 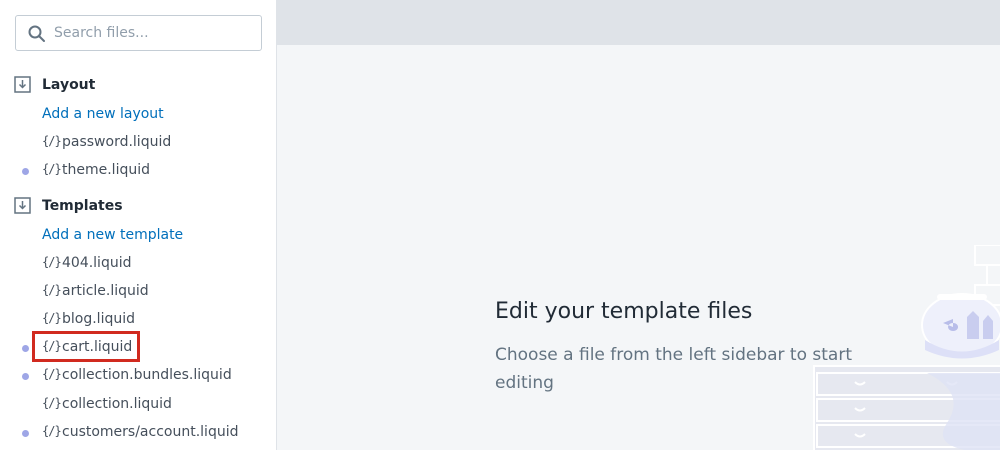 I want to click on file-item: {/} password.liquid, so click(x=138, y=143).